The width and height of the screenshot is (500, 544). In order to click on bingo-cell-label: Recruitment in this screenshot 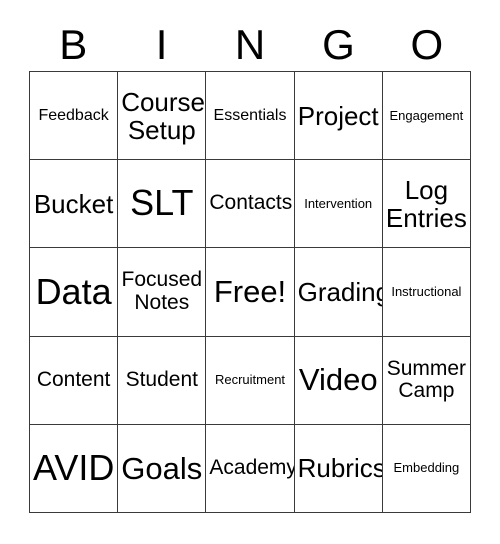, I will do `click(250, 380)`.